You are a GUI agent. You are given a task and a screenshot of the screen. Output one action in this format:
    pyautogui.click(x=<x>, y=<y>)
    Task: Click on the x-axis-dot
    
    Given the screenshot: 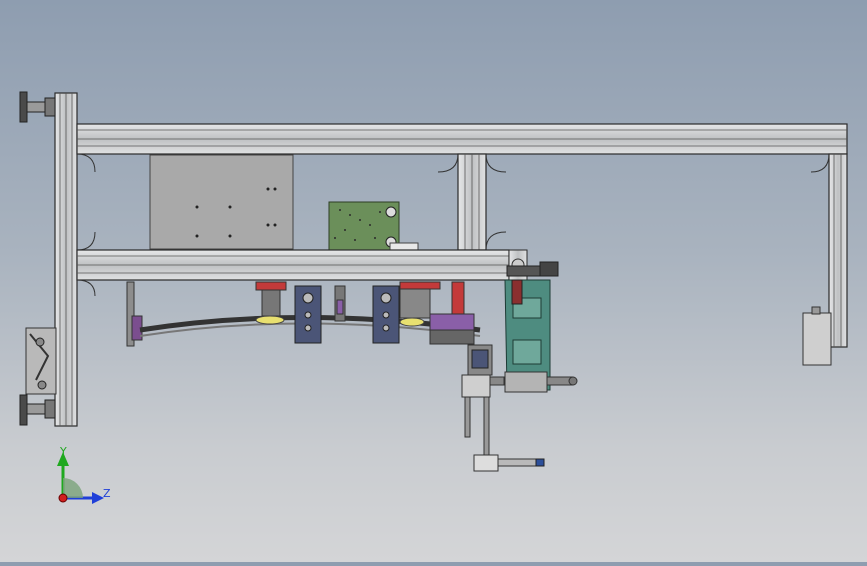 What is the action you would take?
    pyautogui.click(x=63, y=498)
    